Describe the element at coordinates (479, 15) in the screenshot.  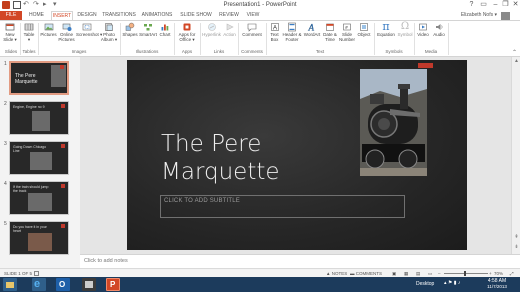
I see `user-name: Elizabeth Nofs ▾` at that location.